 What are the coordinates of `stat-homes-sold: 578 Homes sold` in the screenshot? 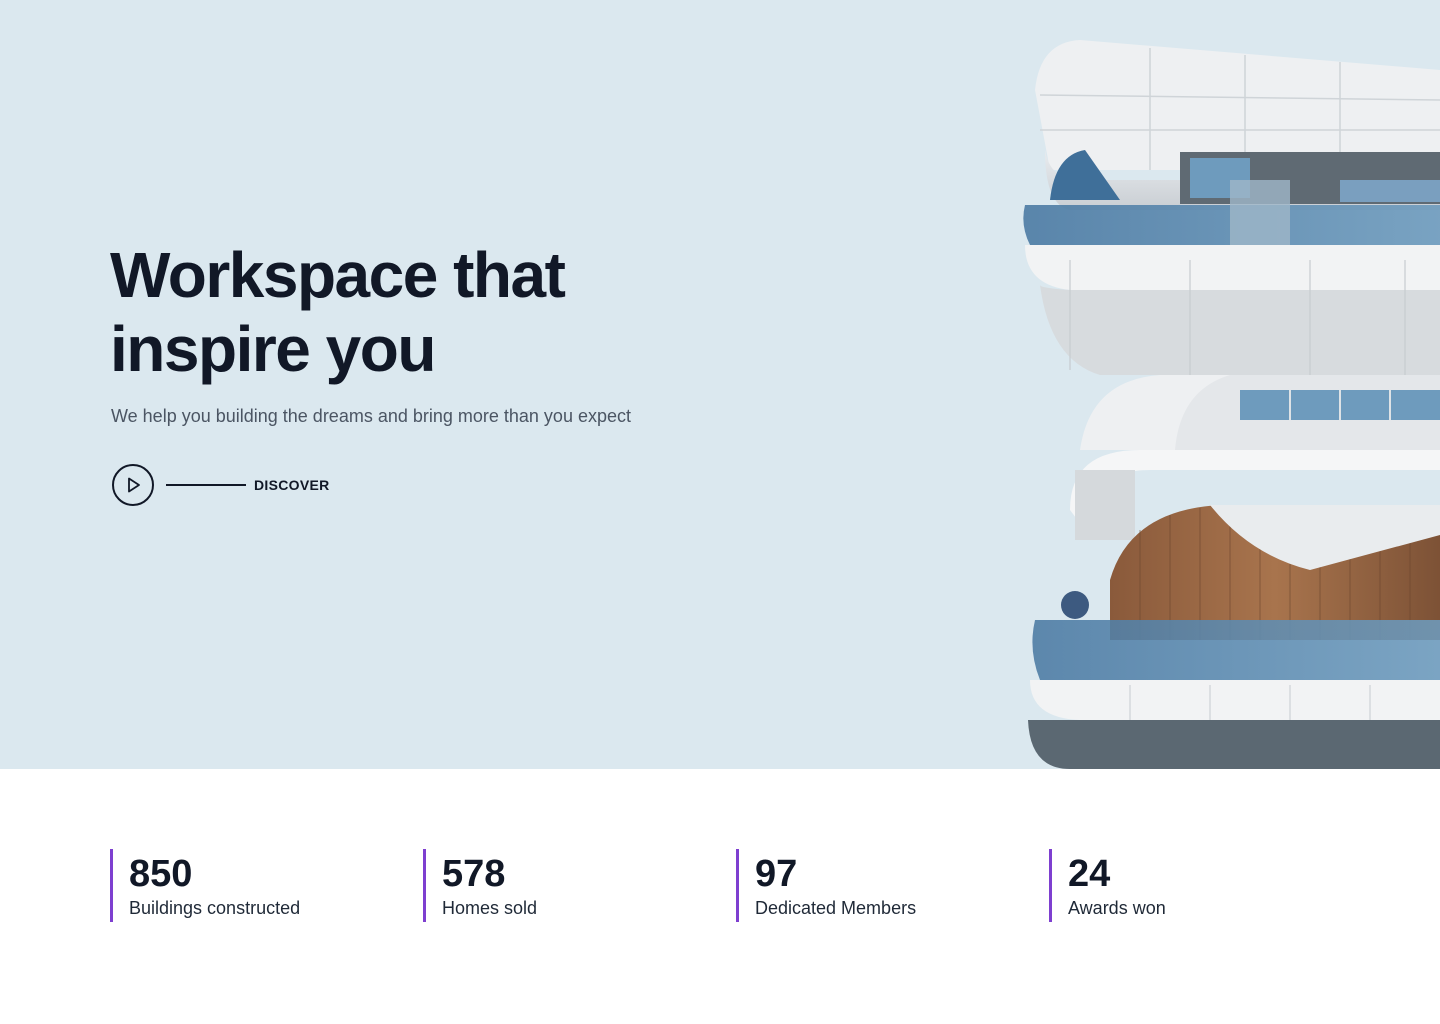 It's located at (480, 885).